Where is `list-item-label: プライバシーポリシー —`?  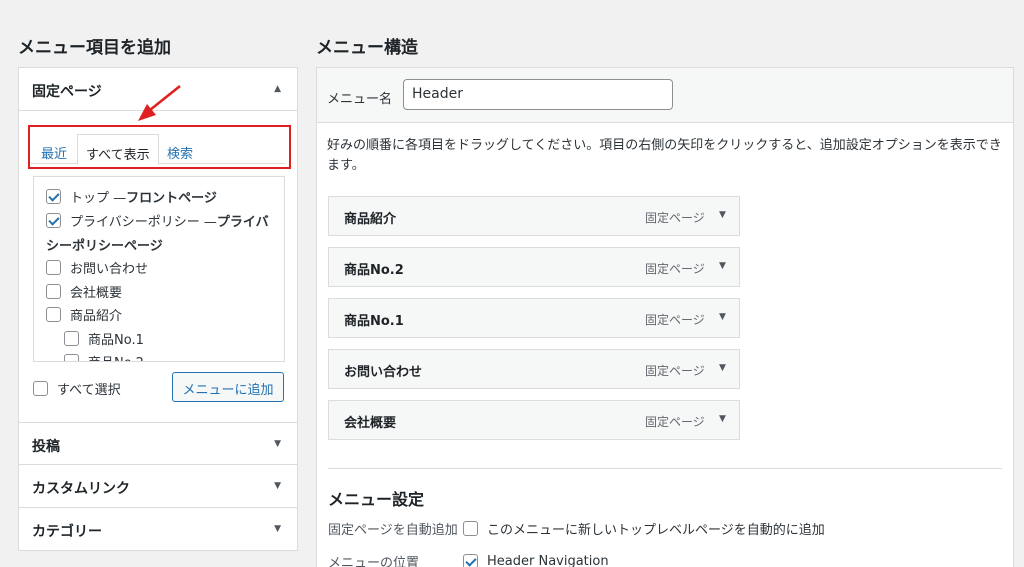
list-item-label: プライバシーポリシー — is located at coordinates (143, 222).